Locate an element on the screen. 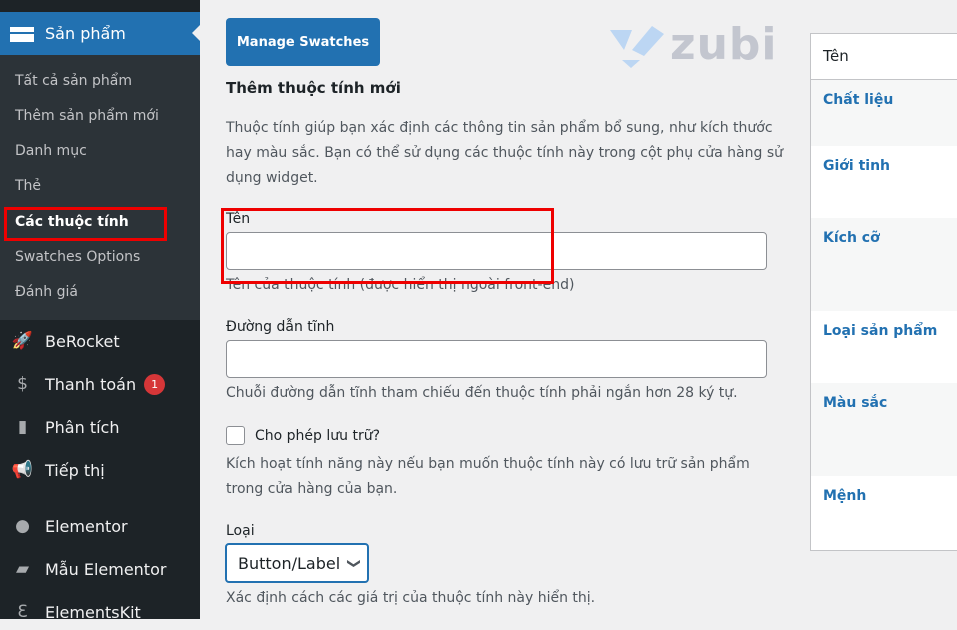  submenu-all-products: Tất cả sản phẩm is located at coordinates (73, 81).